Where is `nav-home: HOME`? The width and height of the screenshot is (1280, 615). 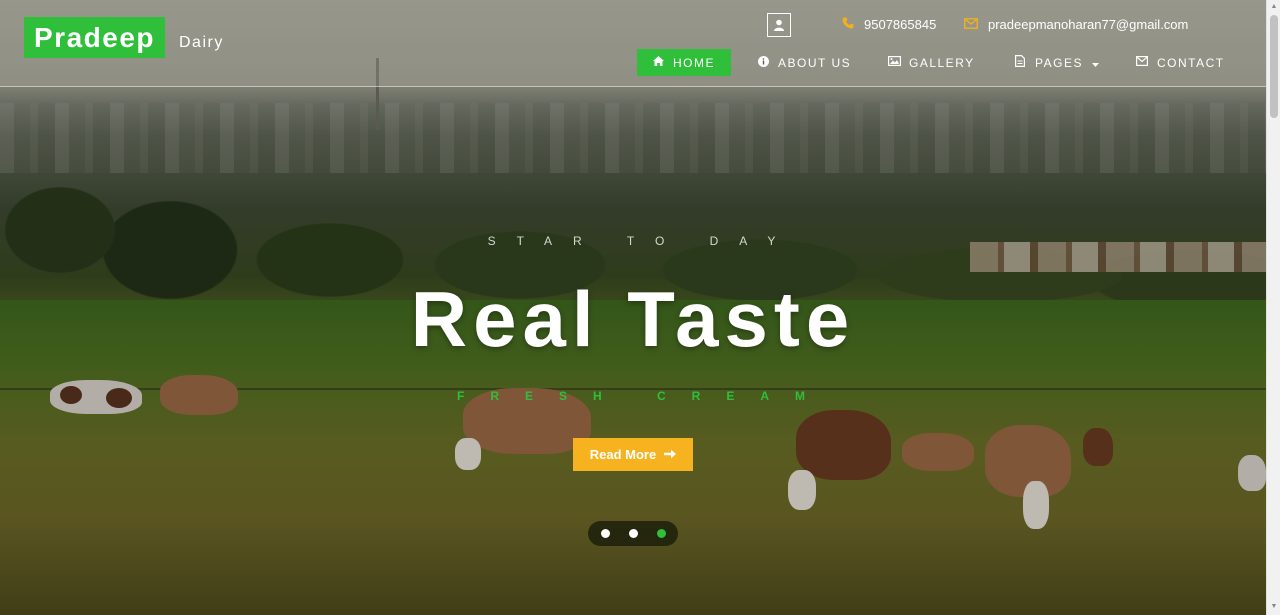
nav-home: HOME is located at coordinates (684, 62).